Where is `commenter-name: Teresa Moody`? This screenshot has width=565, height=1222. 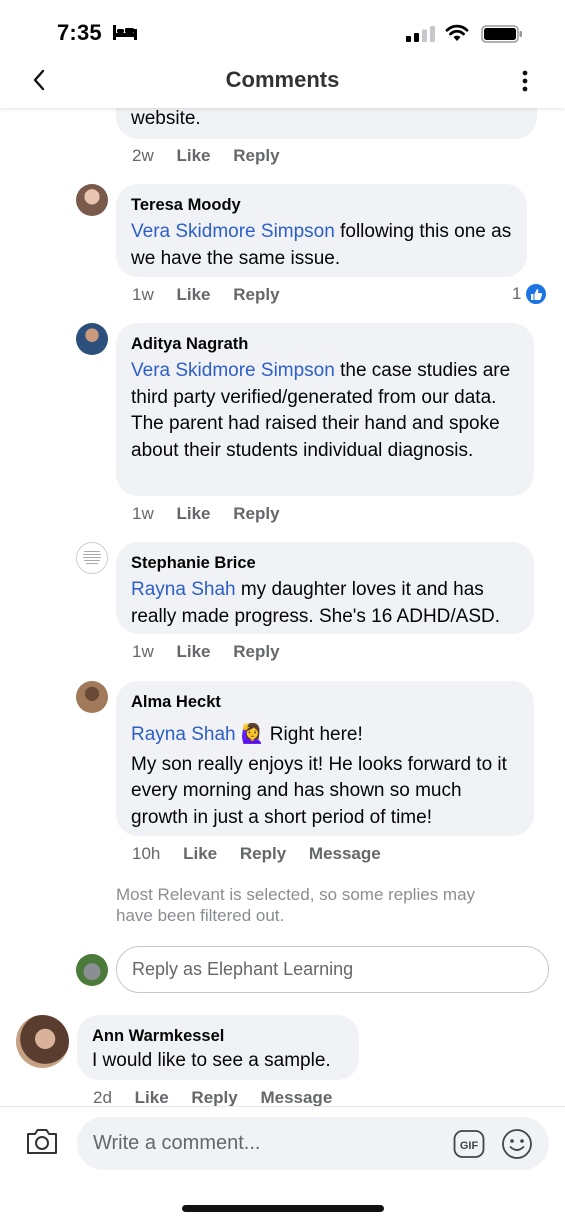 commenter-name: Teresa Moody is located at coordinates (321, 205).